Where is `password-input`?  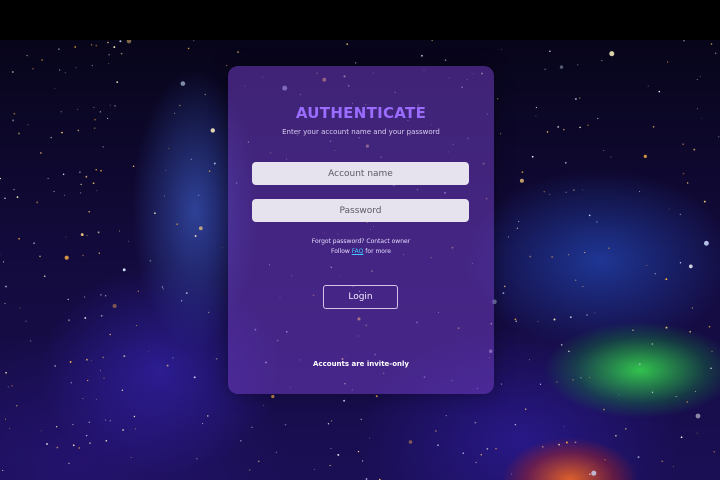 password-input is located at coordinates (360, 210).